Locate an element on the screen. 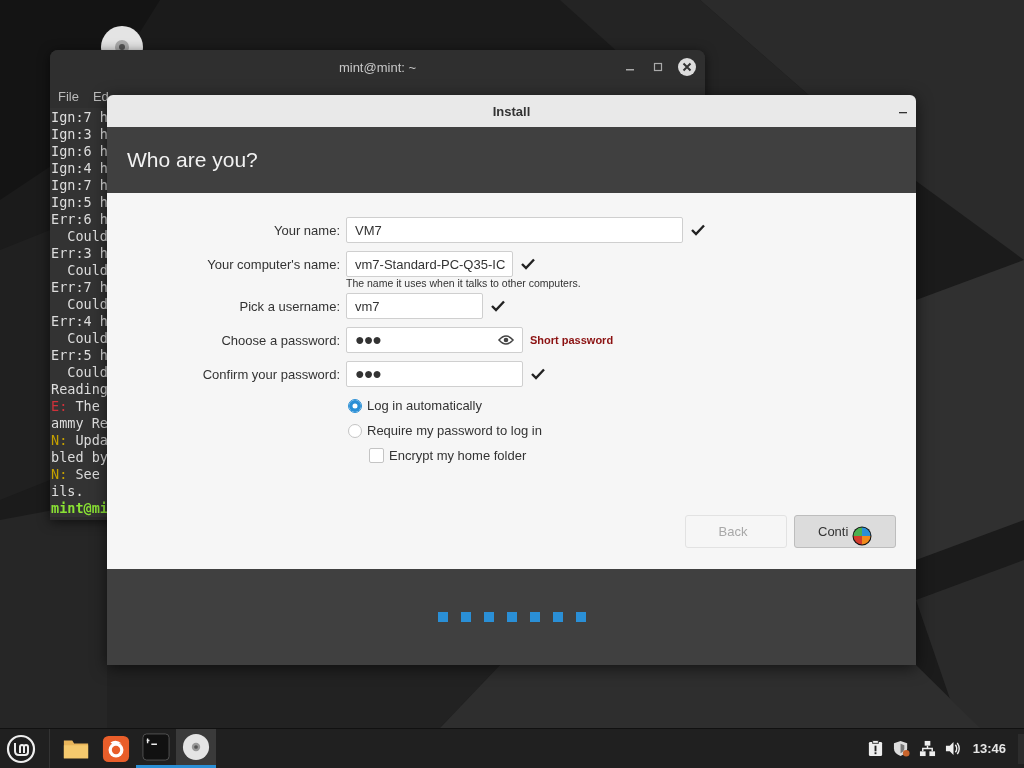 The image size is (1024, 768). terminal-line: Ign:3 h is located at coordinates (79, 134).